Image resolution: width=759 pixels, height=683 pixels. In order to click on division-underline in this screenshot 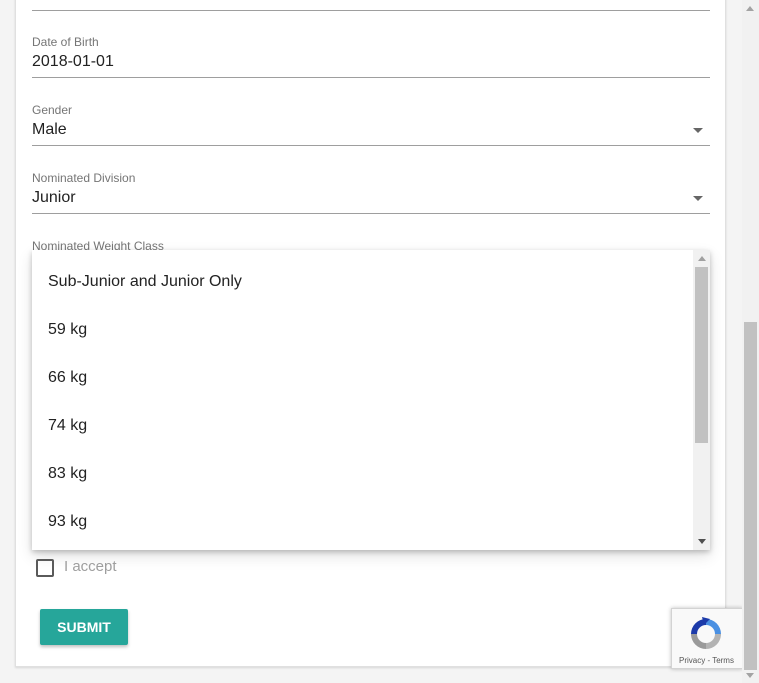, I will do `click(371, 213)`.